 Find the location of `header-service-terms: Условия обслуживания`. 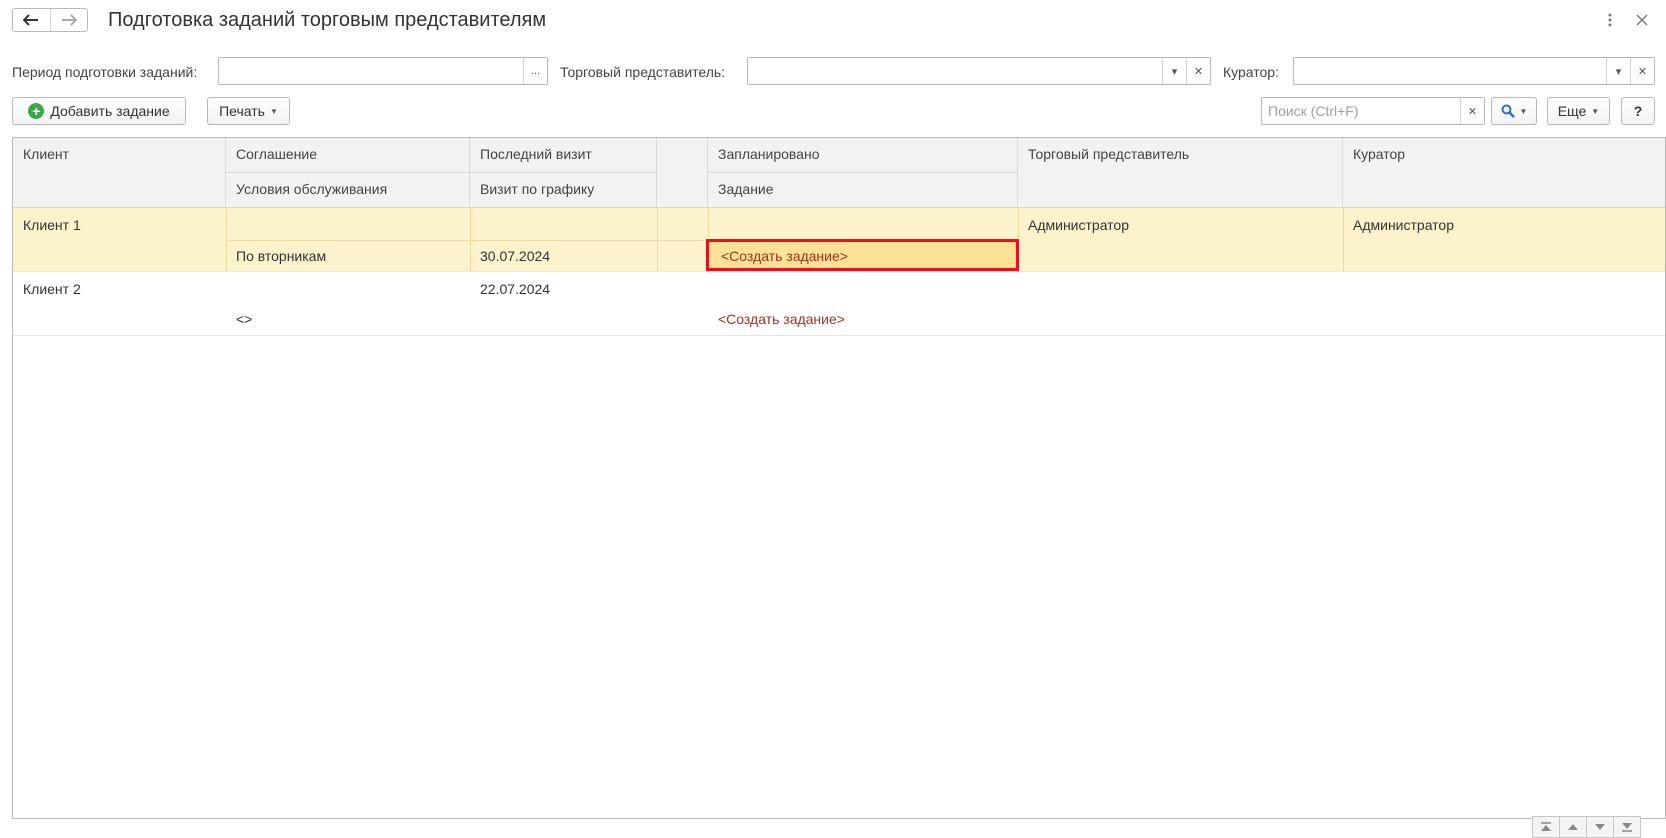

header-service-terms: Условия обслуживания is located at coordinates (348, 190).